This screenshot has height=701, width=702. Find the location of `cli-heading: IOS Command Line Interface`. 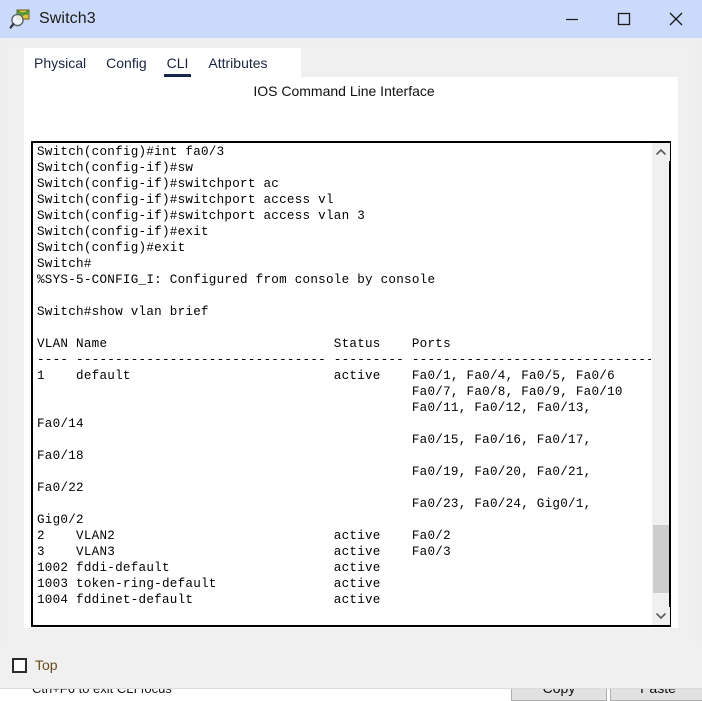

cli-heading: IOS Command Line Interface is located at coordinates (344, 91).